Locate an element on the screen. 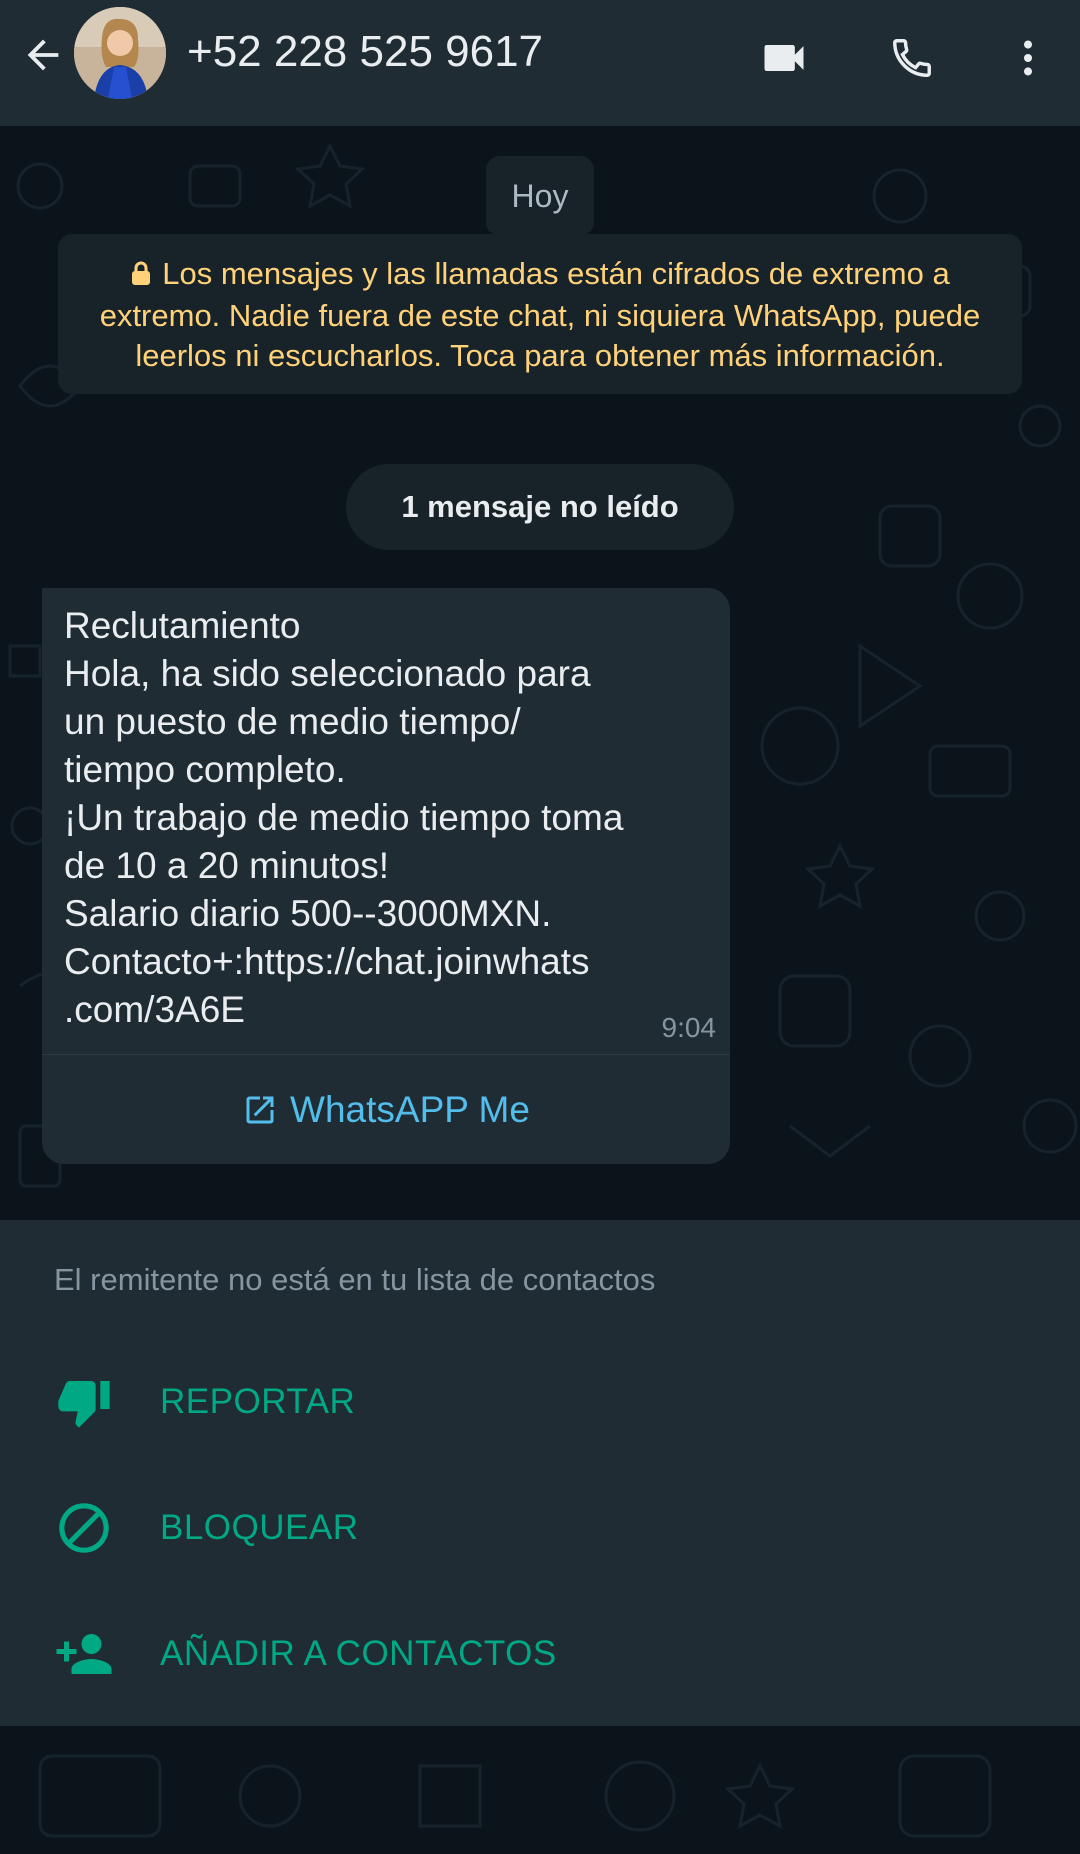 The width and height of the screenshot is (1080, 1854). chat-header: +52 228 525 9617 is located at coordinates (540, 63).